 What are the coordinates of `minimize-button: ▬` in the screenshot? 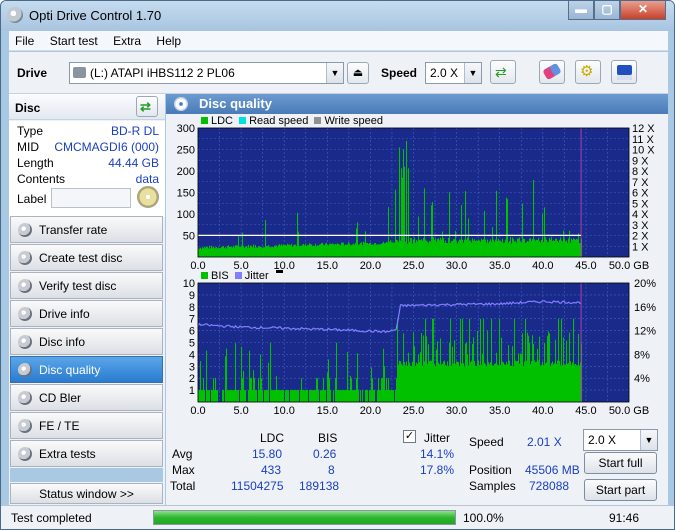 It's located at (581, 10).